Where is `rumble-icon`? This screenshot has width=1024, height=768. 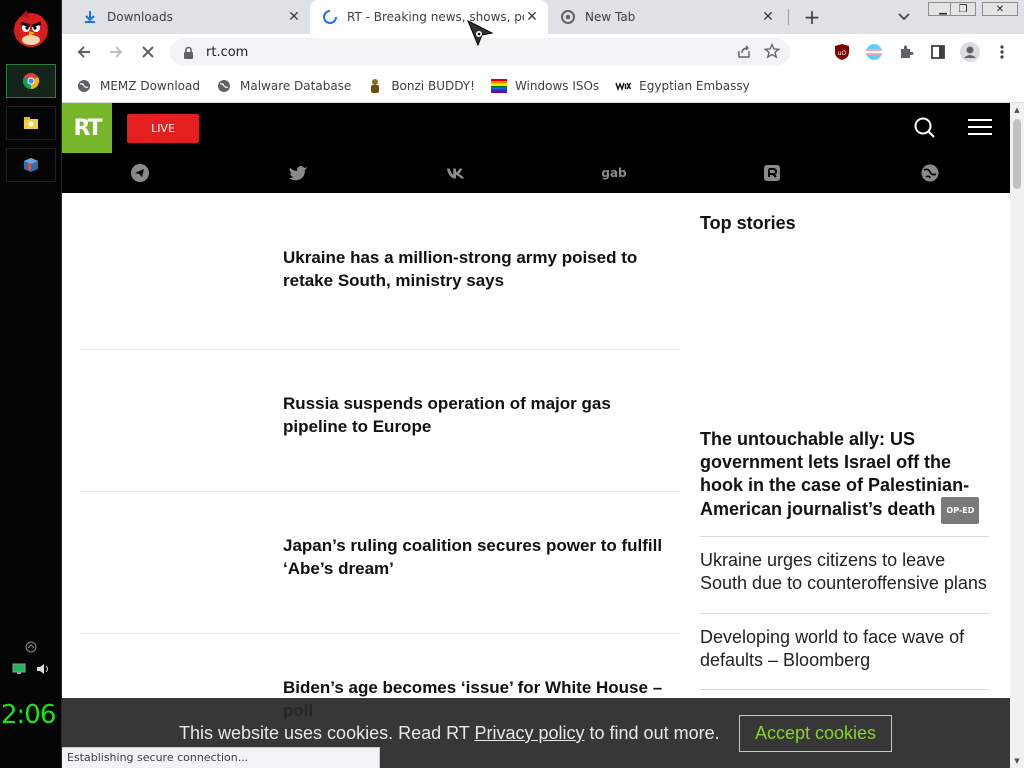
rumble-icon is located at coordinates (772, 173).